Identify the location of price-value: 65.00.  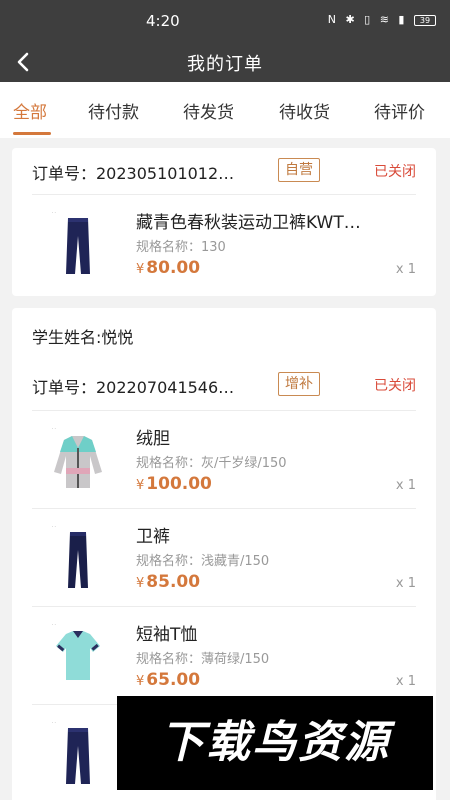
(173, 680).